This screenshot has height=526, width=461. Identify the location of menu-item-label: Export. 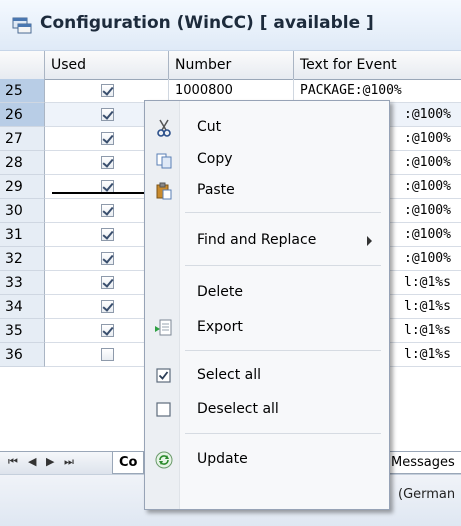
(220, 327).